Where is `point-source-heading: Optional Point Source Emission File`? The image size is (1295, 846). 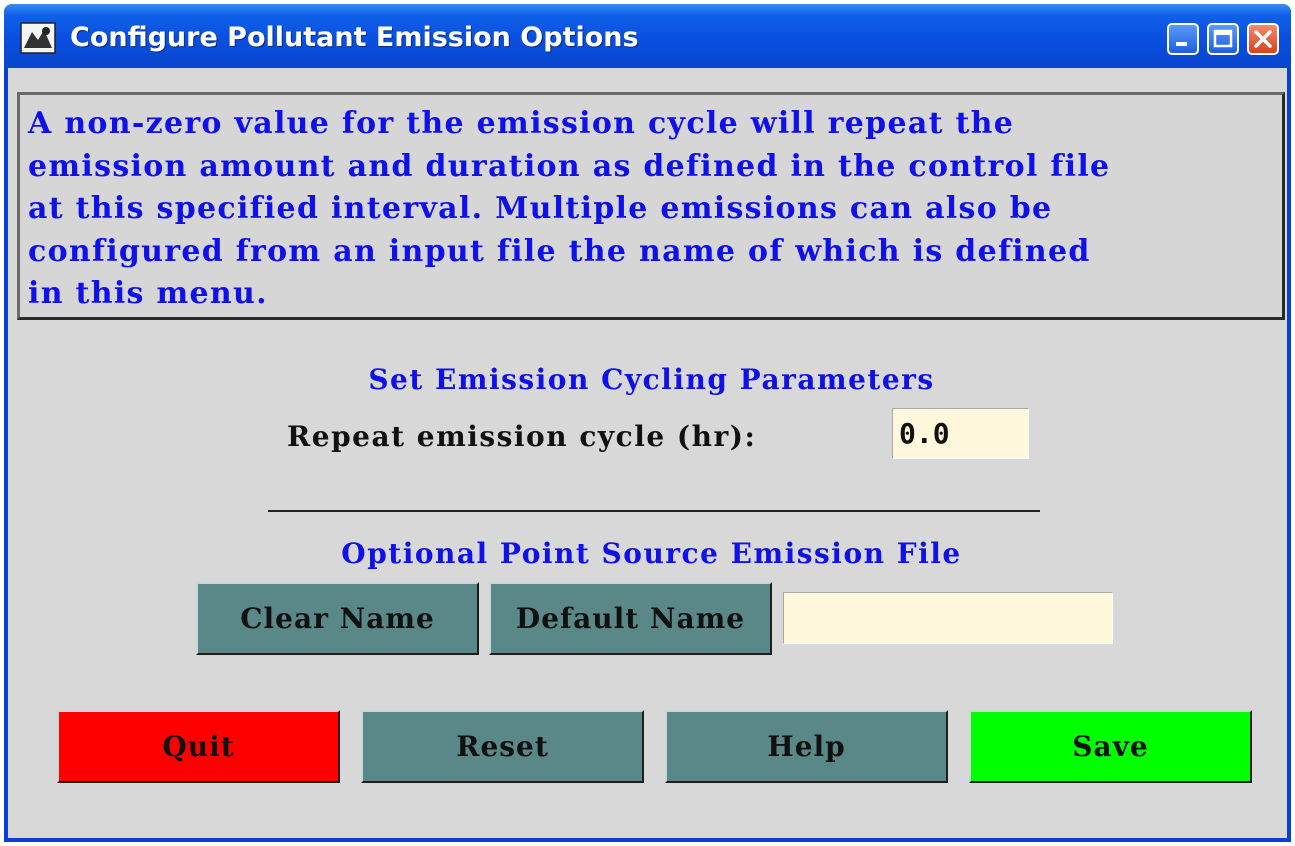 point-source-heading: Optional Point Source Emission File is located at coordinates (651, 553).